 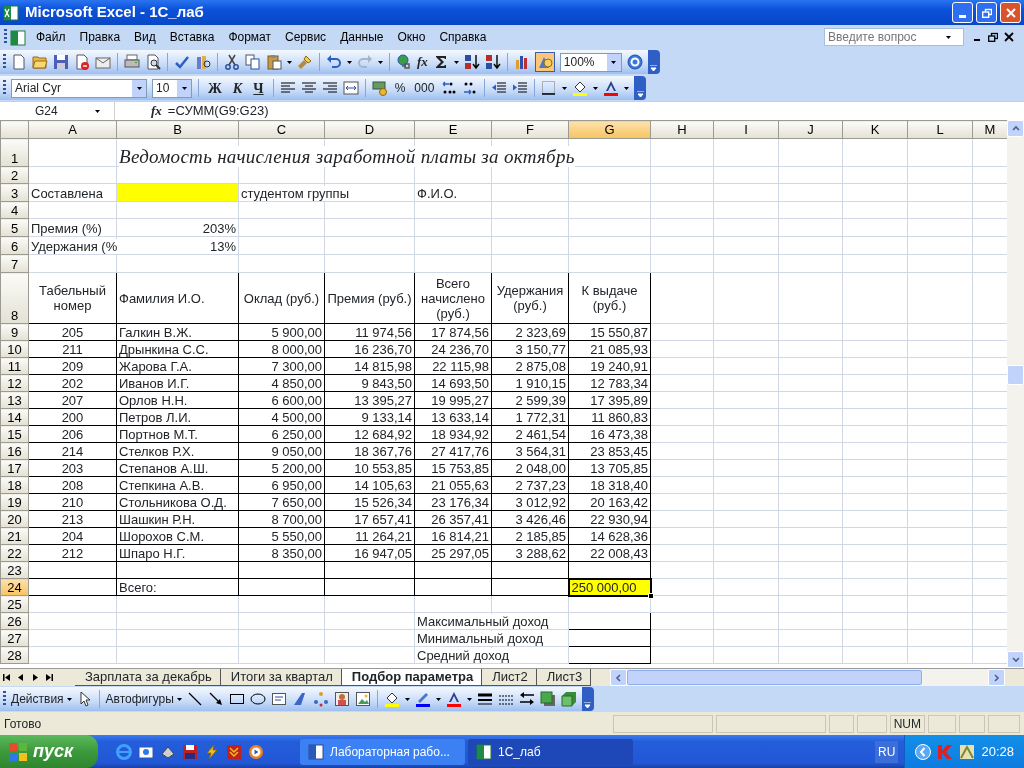 What do you see at coordinates (996, 677) in the screenshot?
I see `scroll-right-button` at bounding box center [996, 677].